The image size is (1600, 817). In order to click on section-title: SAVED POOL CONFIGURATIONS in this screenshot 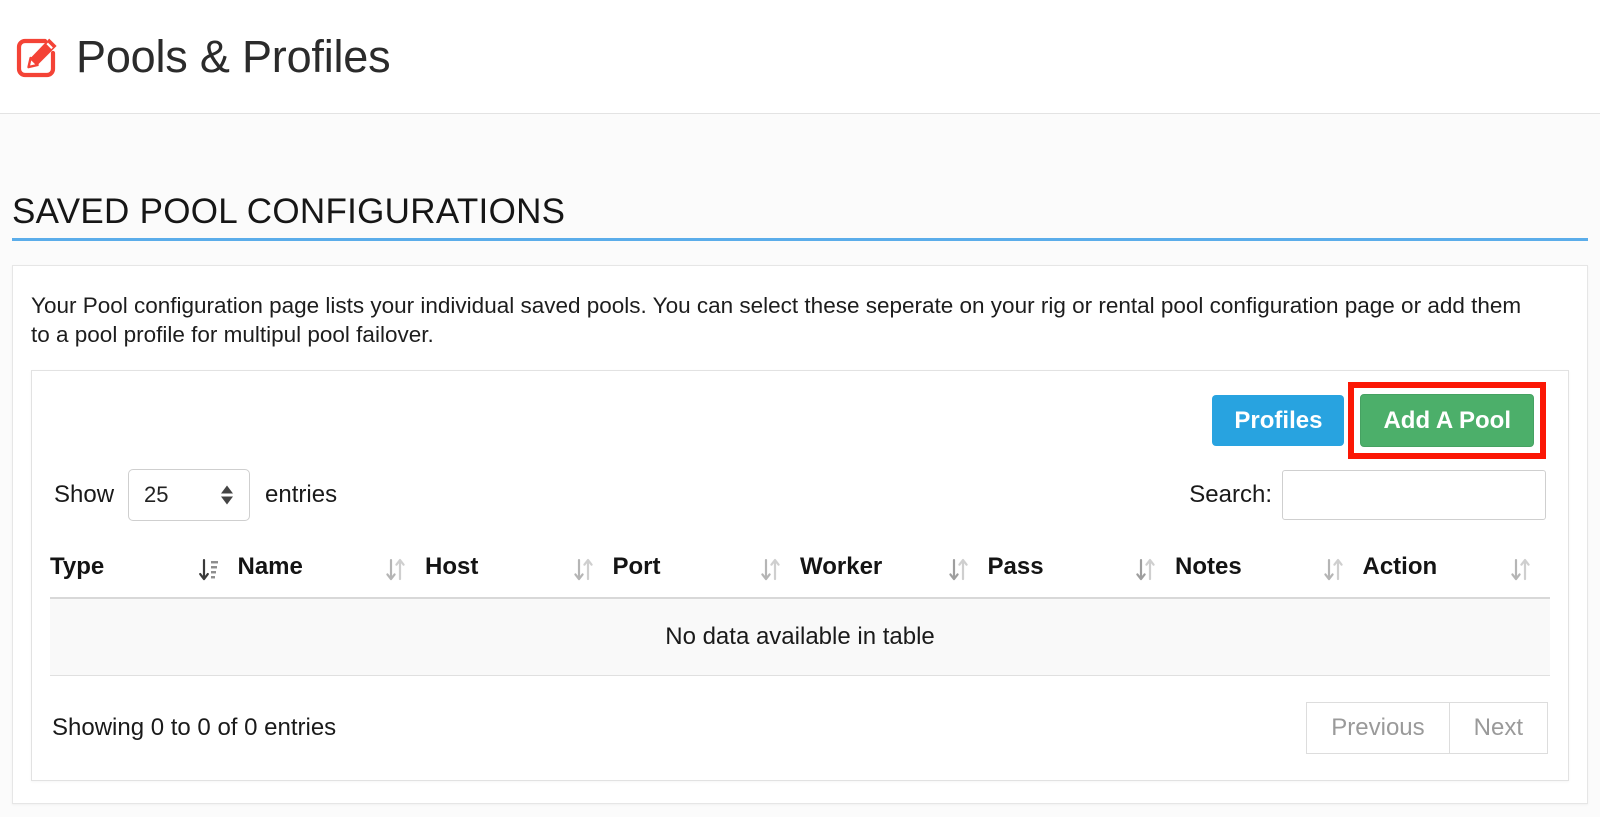, I will do `click(289, 211)`.